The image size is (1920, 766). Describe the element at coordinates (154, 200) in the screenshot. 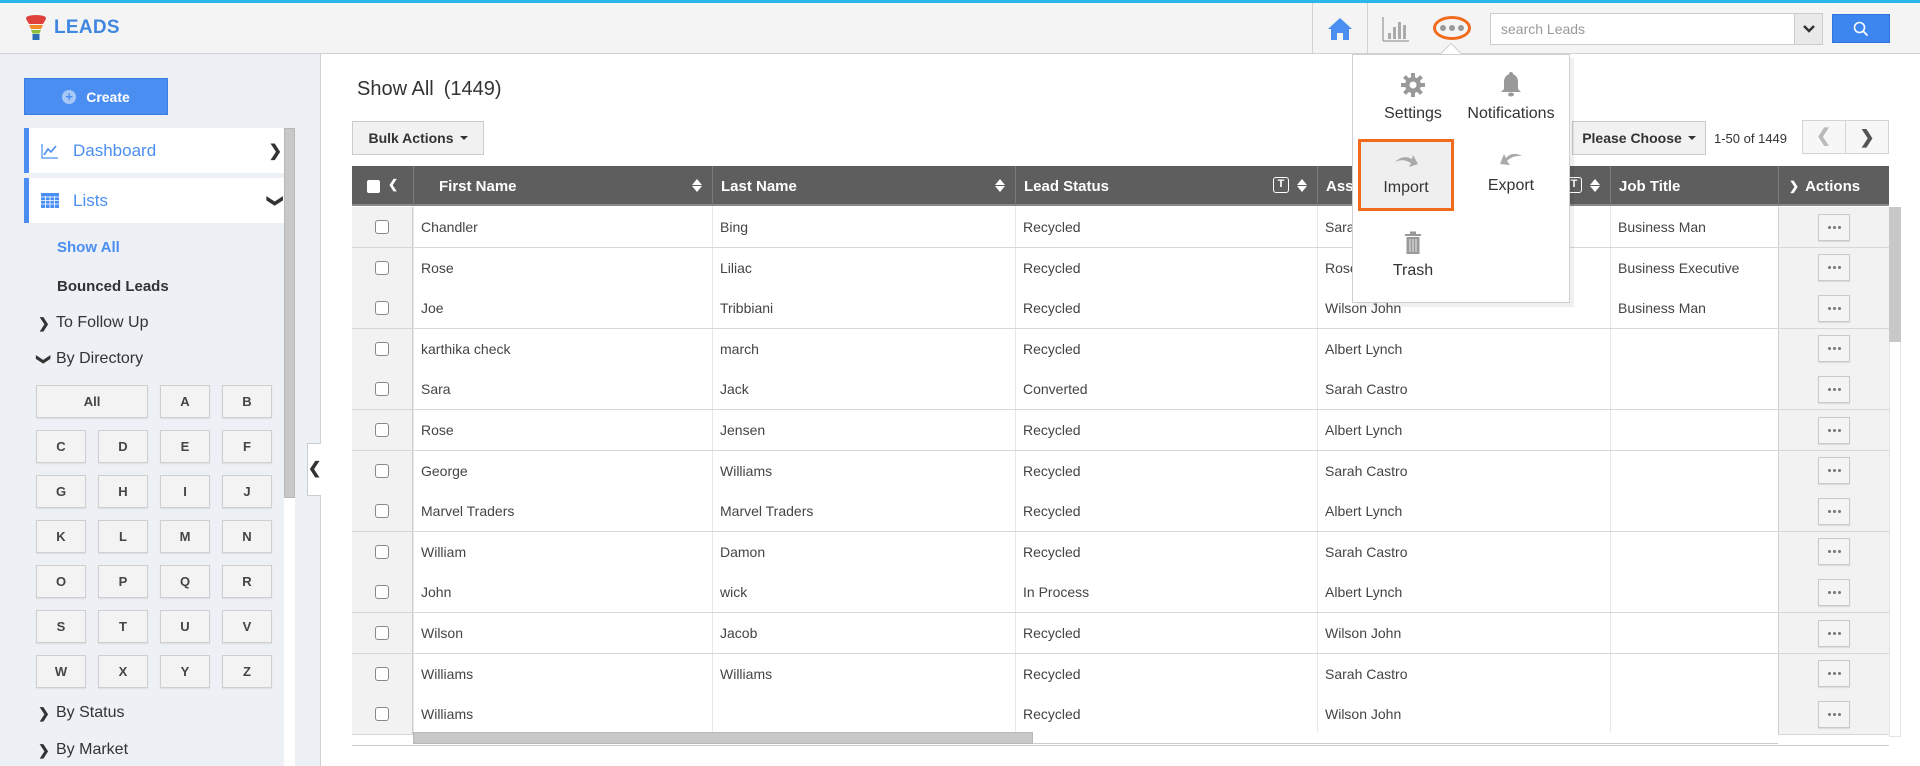

I see `sidebar-item-lists: Lists ❯` at that location.